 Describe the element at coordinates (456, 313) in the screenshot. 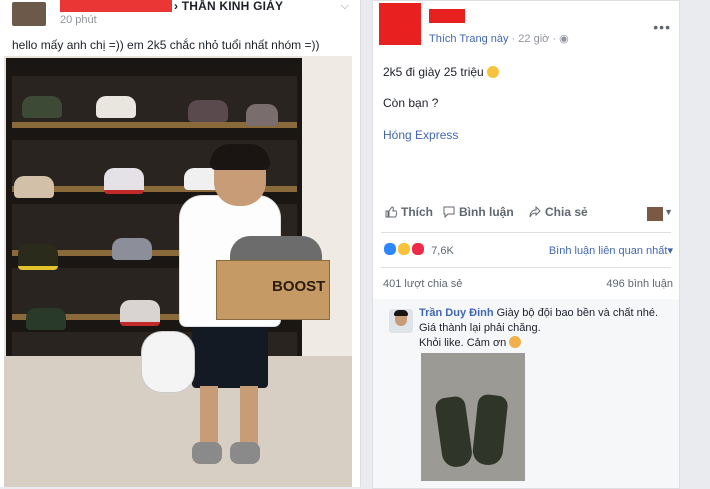

I see `comment-author: Trần Duy Đinh` at that location.